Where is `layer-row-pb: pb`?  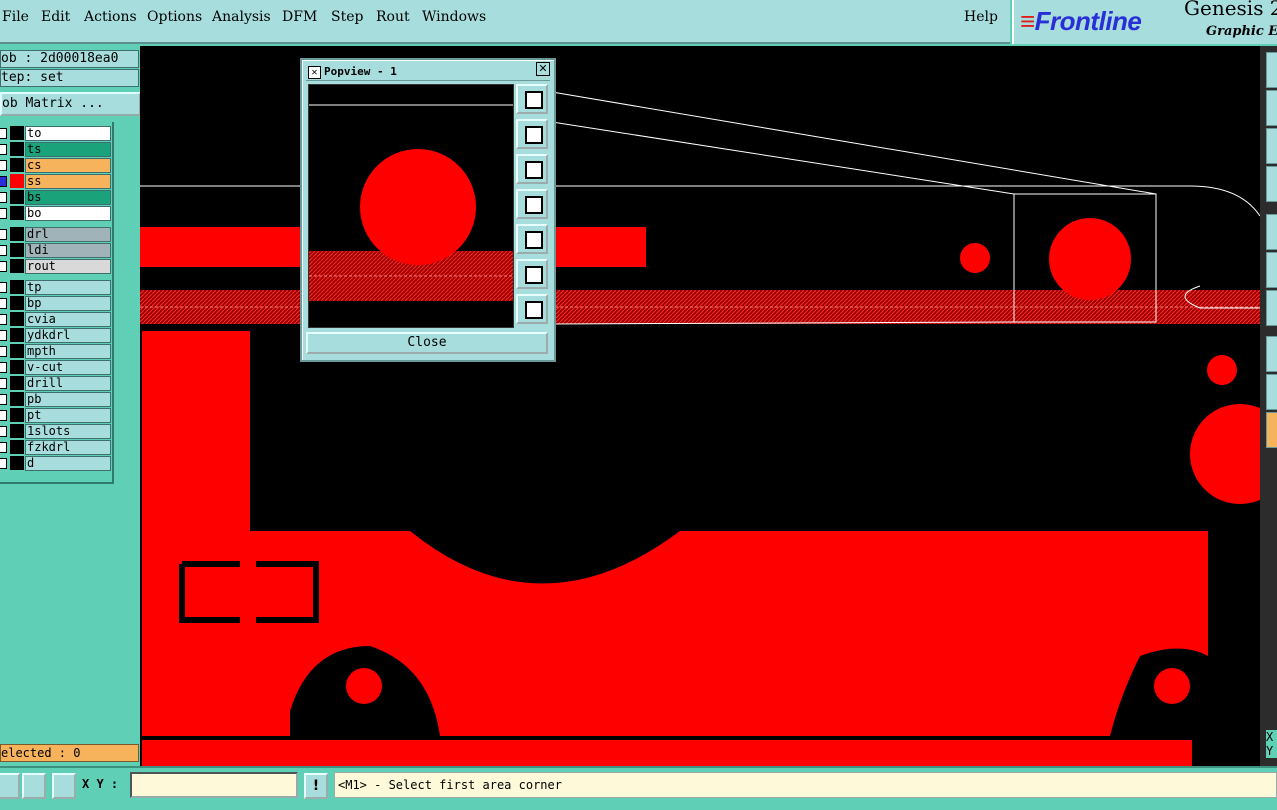
layer-row-pb: pb is located at coordinates (56, 399).